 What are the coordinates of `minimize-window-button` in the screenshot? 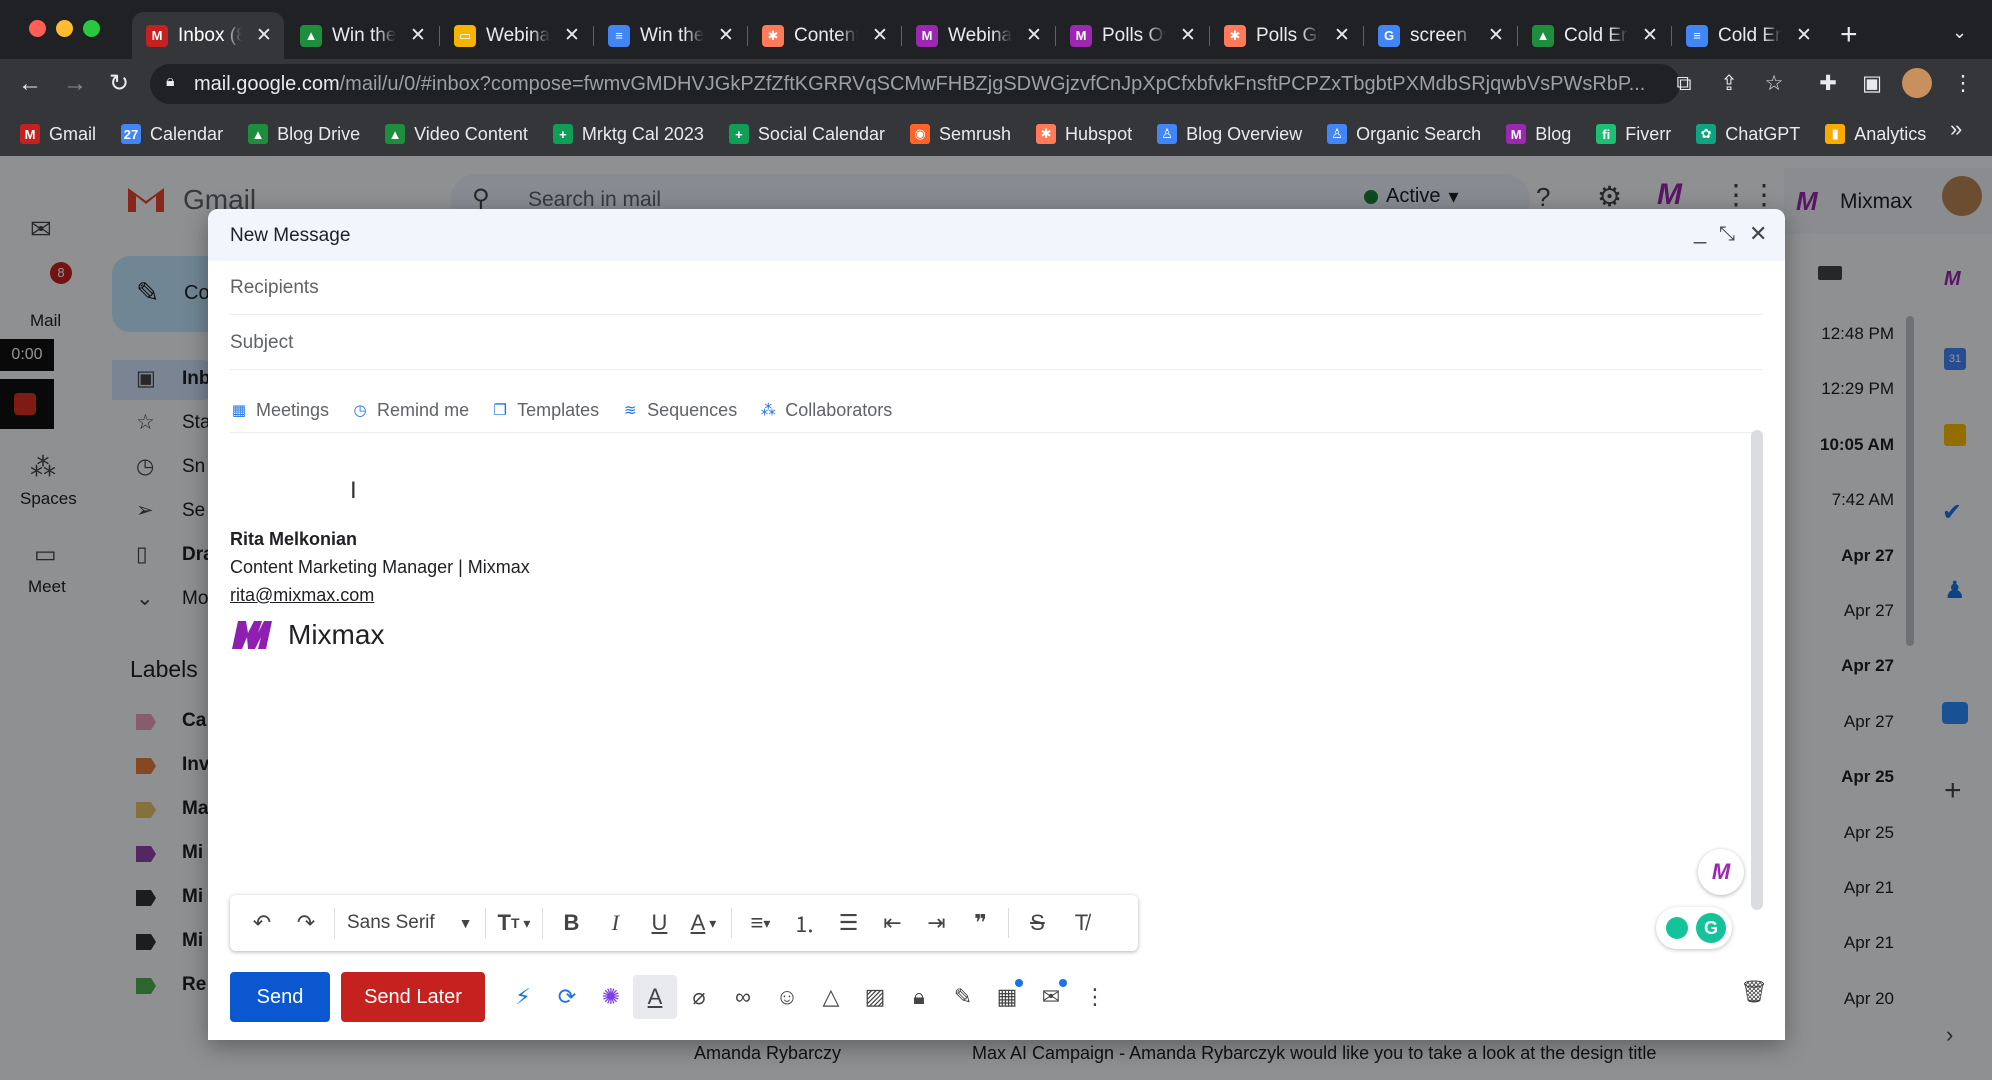 It's located at (64, 28).